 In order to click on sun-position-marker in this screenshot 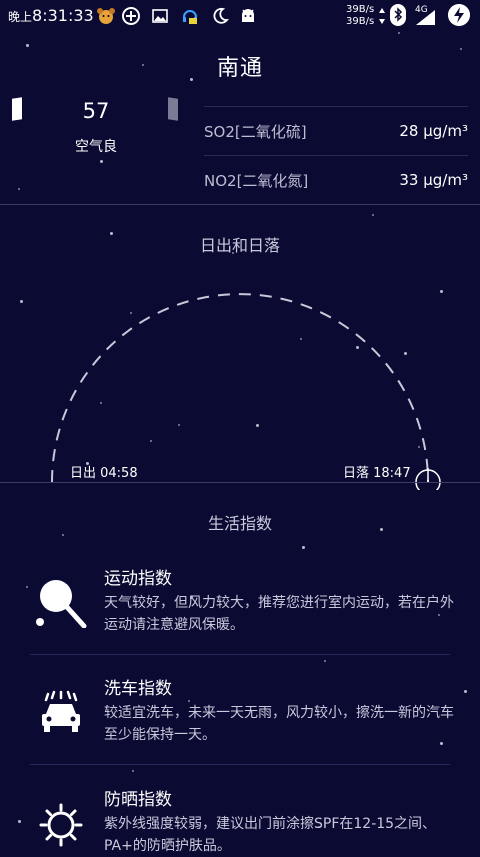, I will do `click(428, 479)`.